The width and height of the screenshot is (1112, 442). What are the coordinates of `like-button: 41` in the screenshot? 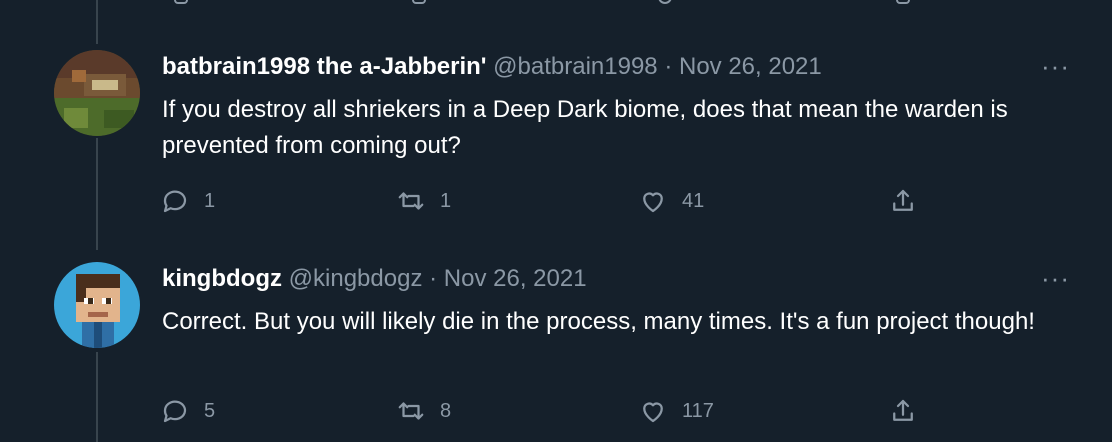 It's located at (671, 201).